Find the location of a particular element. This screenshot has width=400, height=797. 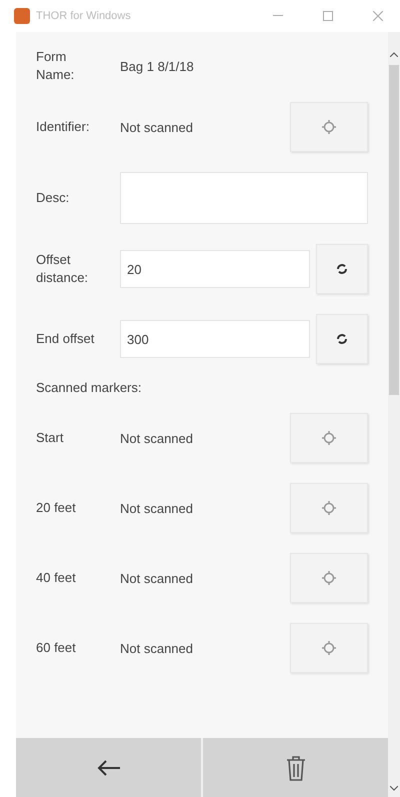

scroll-up-icon is located at coordinates (394, 54).